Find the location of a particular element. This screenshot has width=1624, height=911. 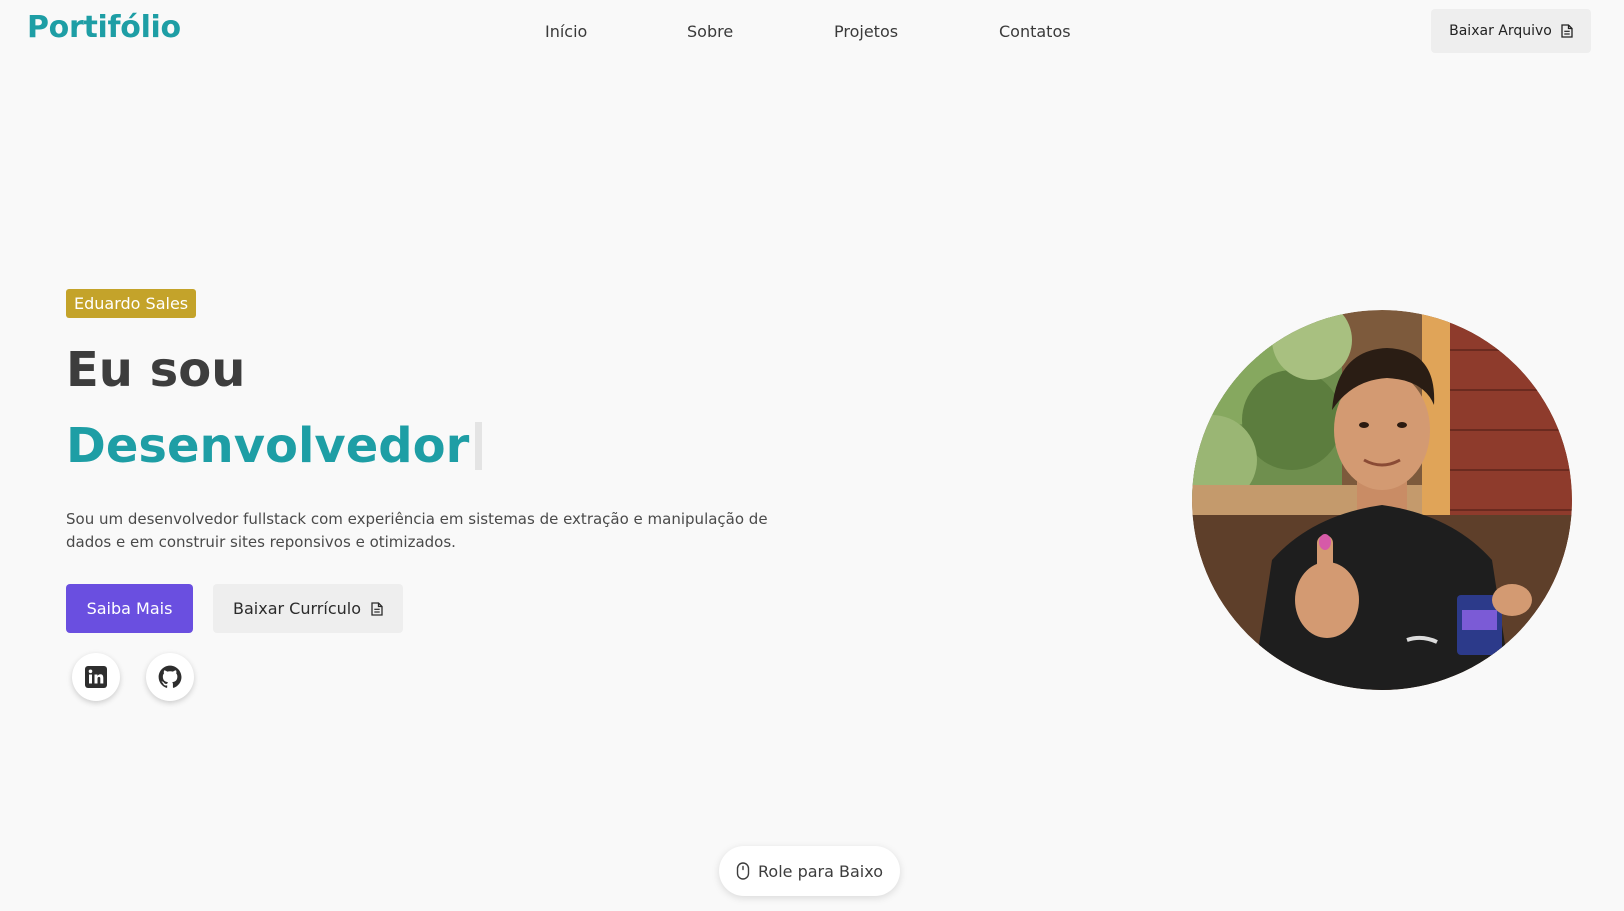

mouse-icon is located at coordinates (743, 871).